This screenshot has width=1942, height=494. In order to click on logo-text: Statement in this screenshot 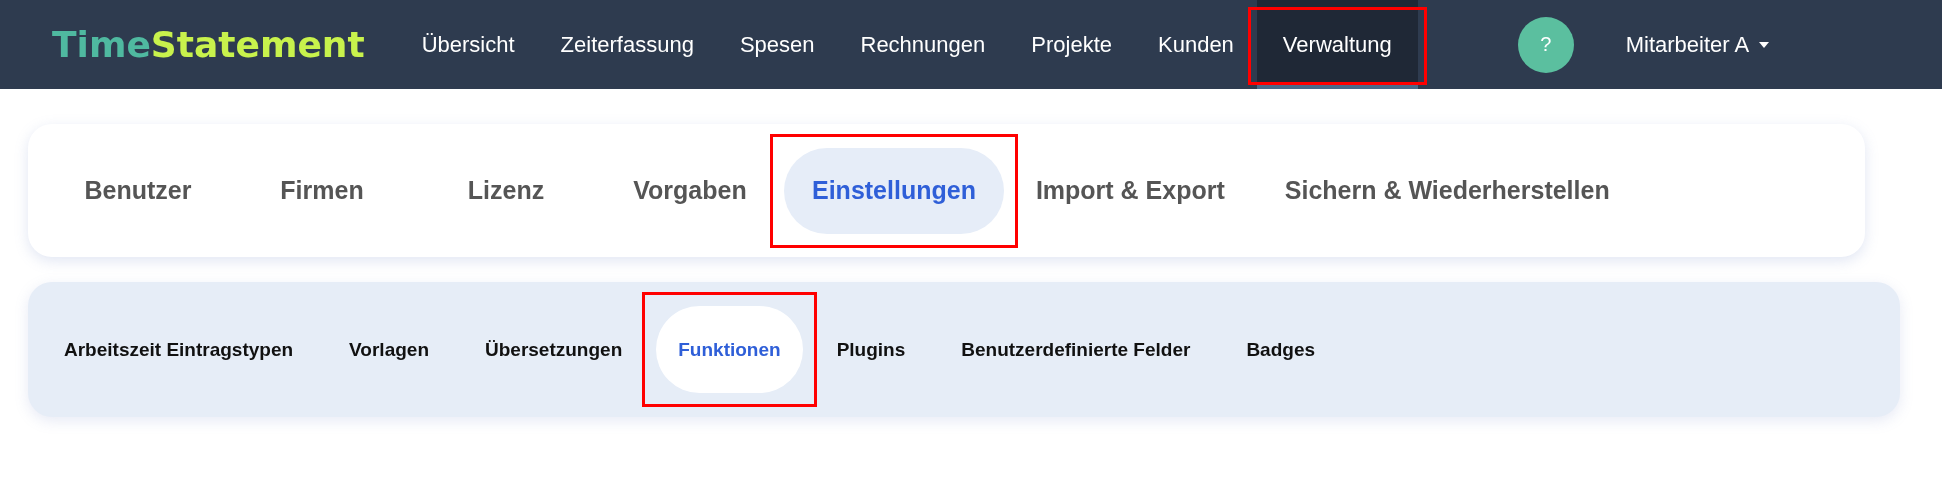, I will do `click(257, 44)`.